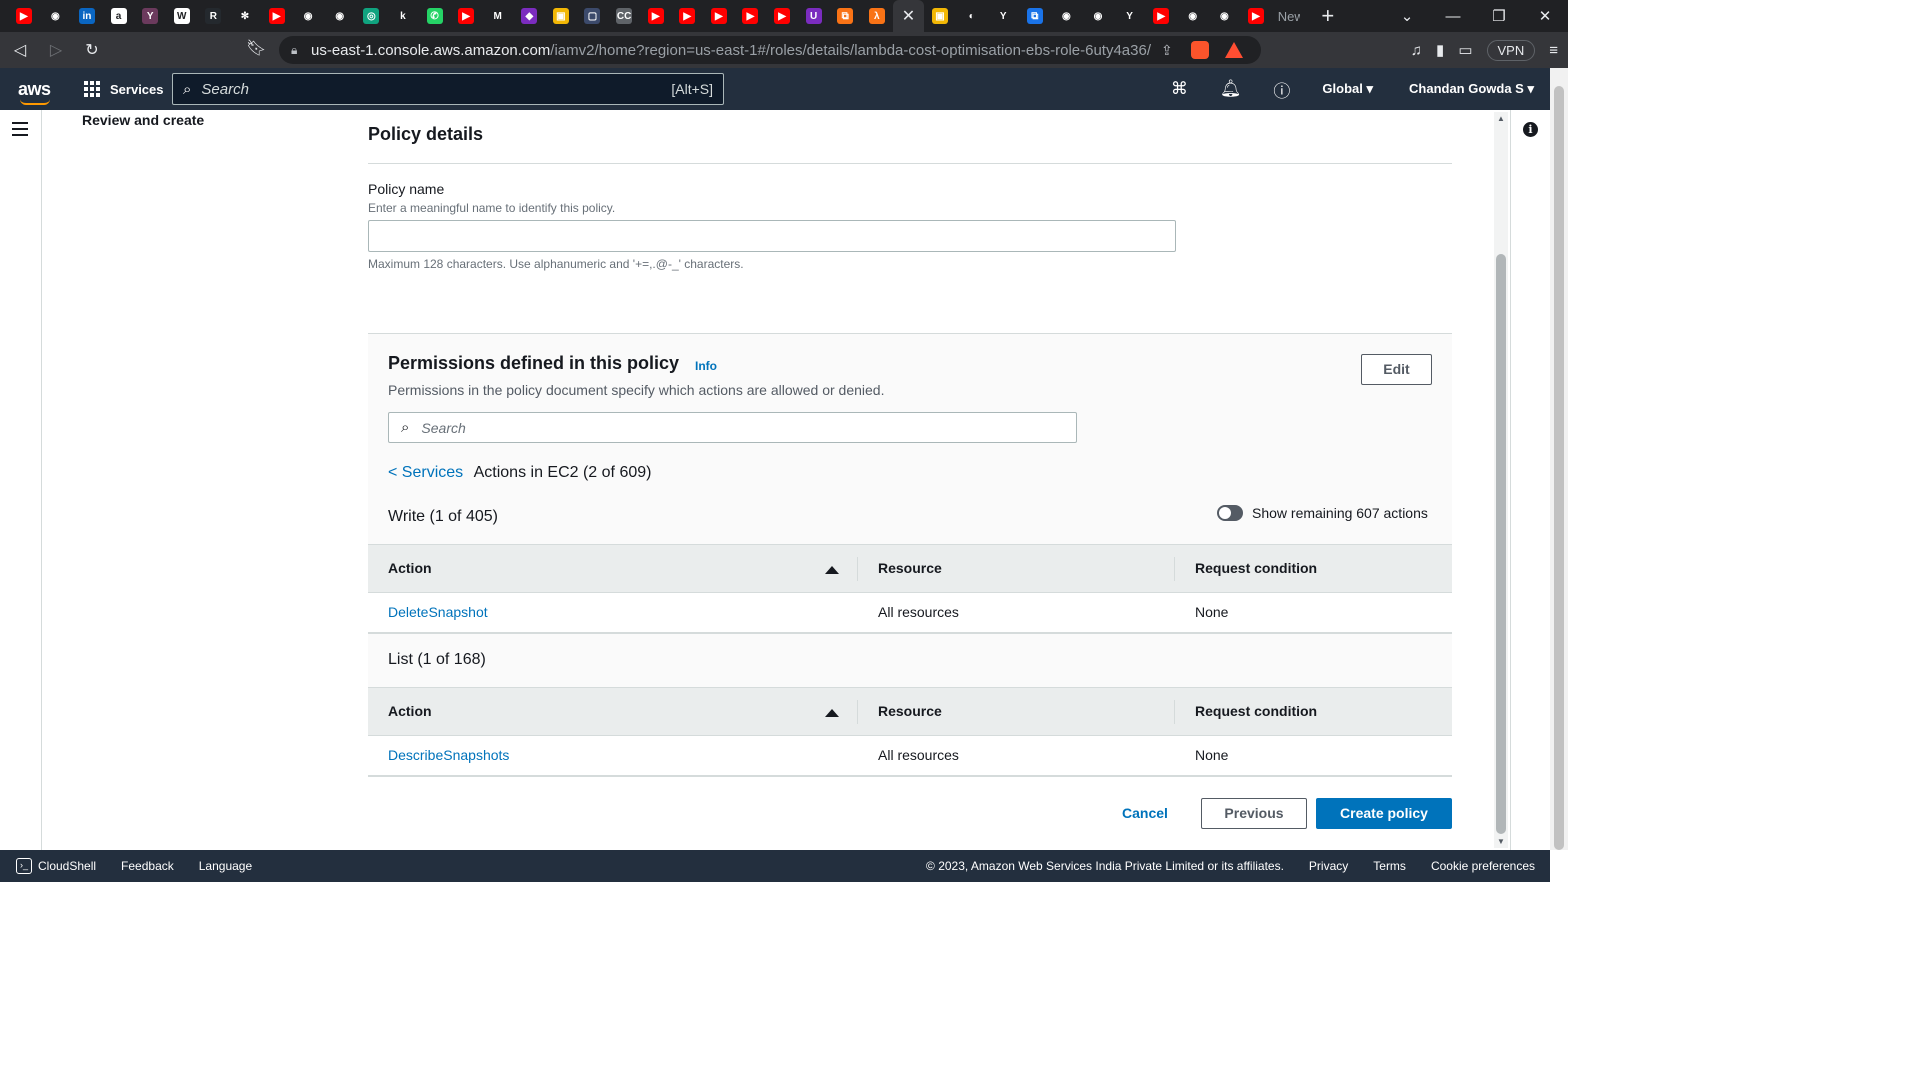 Image resolution: width=1920 pixels, height=1080 pixels. I want to click on browser-tab: λ, so click(877, 16).